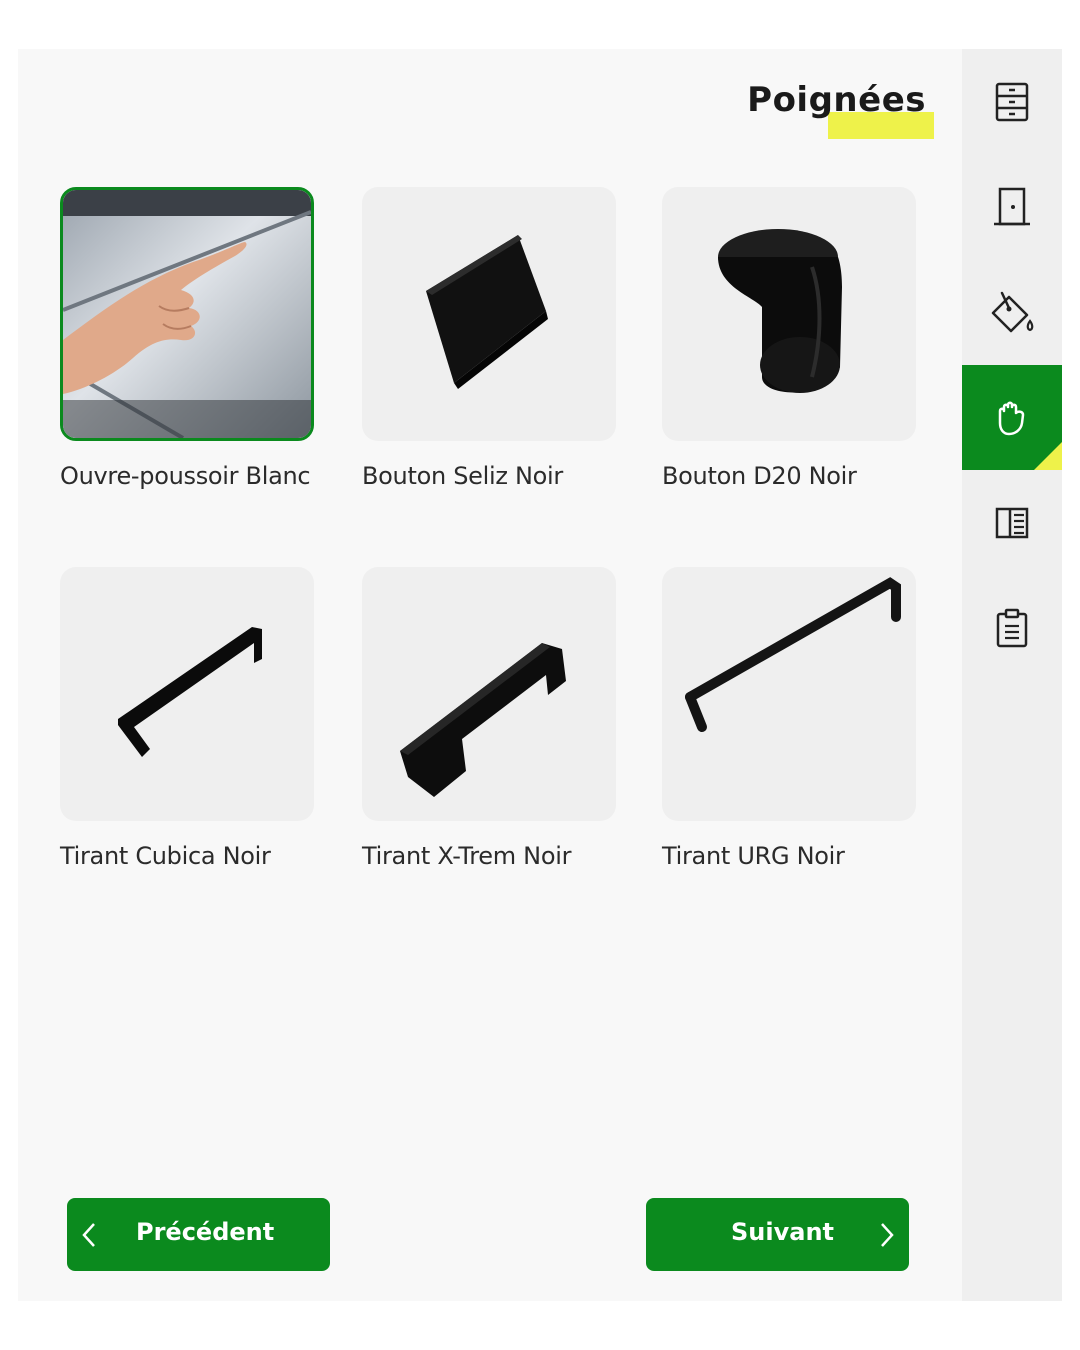 The width and height of the screenshot is (1080, 1350). I want to click on product-card-bouton-d20: Bouton D20 Noir, so click(789, 341).